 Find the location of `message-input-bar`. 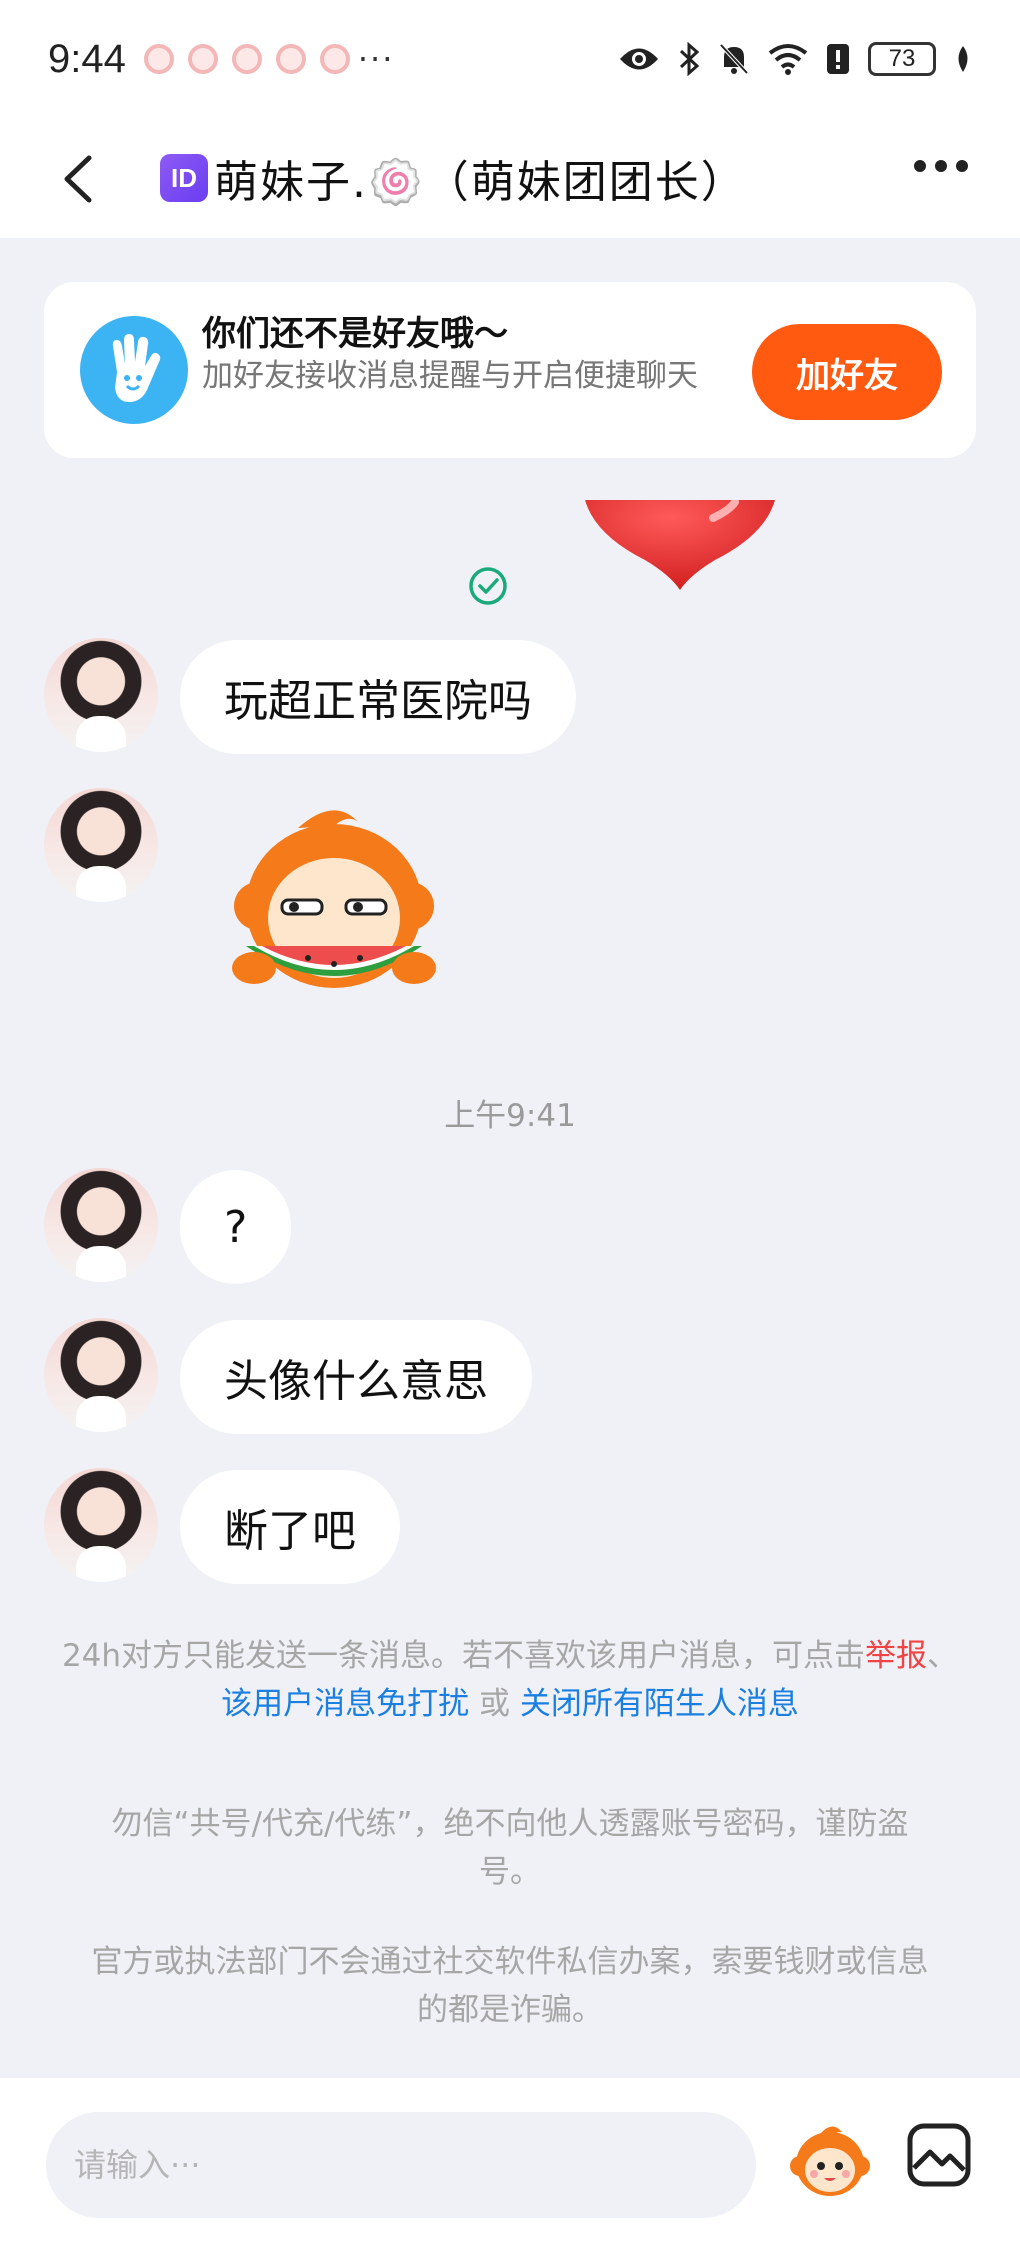

message-input-bar is located at coordinates (510, 2164).